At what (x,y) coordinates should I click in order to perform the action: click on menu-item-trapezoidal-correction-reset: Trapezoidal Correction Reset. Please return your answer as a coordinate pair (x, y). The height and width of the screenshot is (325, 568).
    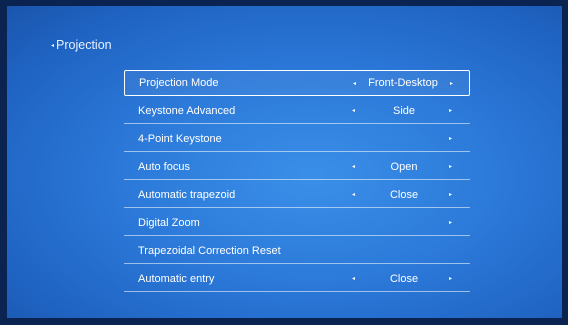
    Looking at the image, I should click on (297, 251).